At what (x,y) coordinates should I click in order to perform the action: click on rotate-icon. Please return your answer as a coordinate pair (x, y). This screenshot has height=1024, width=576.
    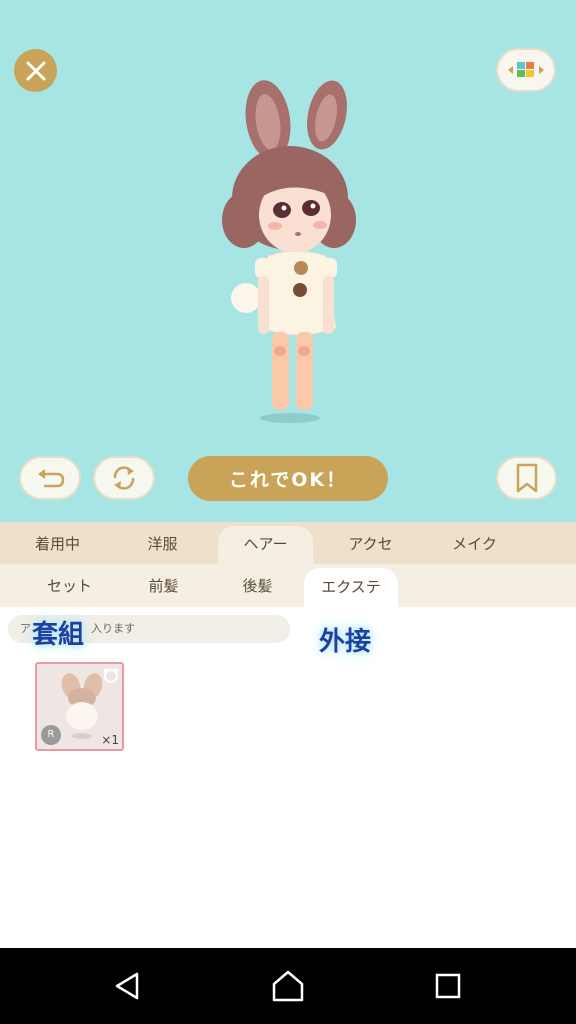
    Looking at the image, I should click on (124, 478).